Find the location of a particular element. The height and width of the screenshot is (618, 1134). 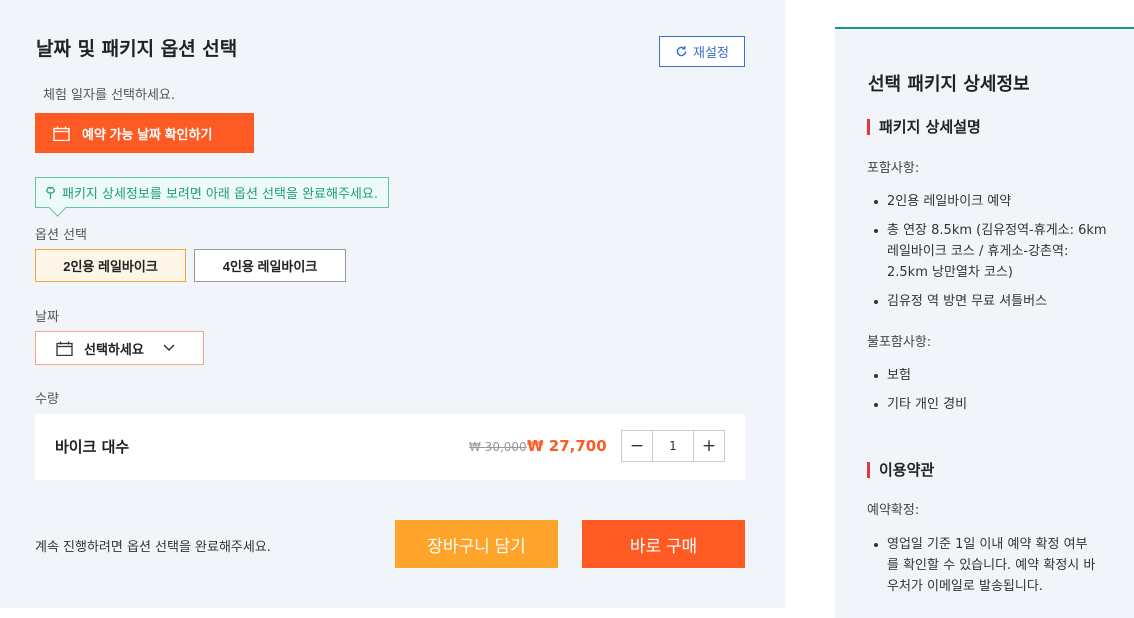

quantity-item-name: 바이크 대수 is located at coordinates (92, 447).